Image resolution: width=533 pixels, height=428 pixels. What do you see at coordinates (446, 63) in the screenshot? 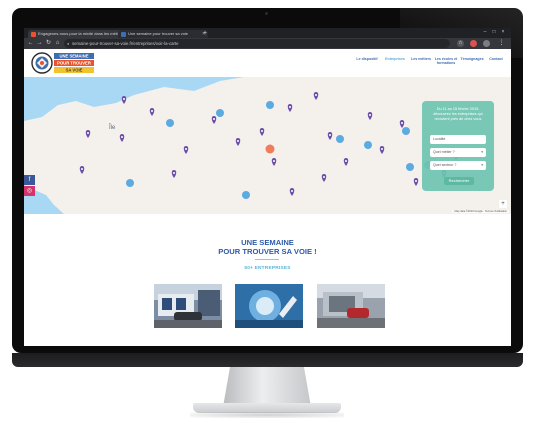
I see `nav-item-ecoles: Les écoles et formations` at bounding box center [446, 63].